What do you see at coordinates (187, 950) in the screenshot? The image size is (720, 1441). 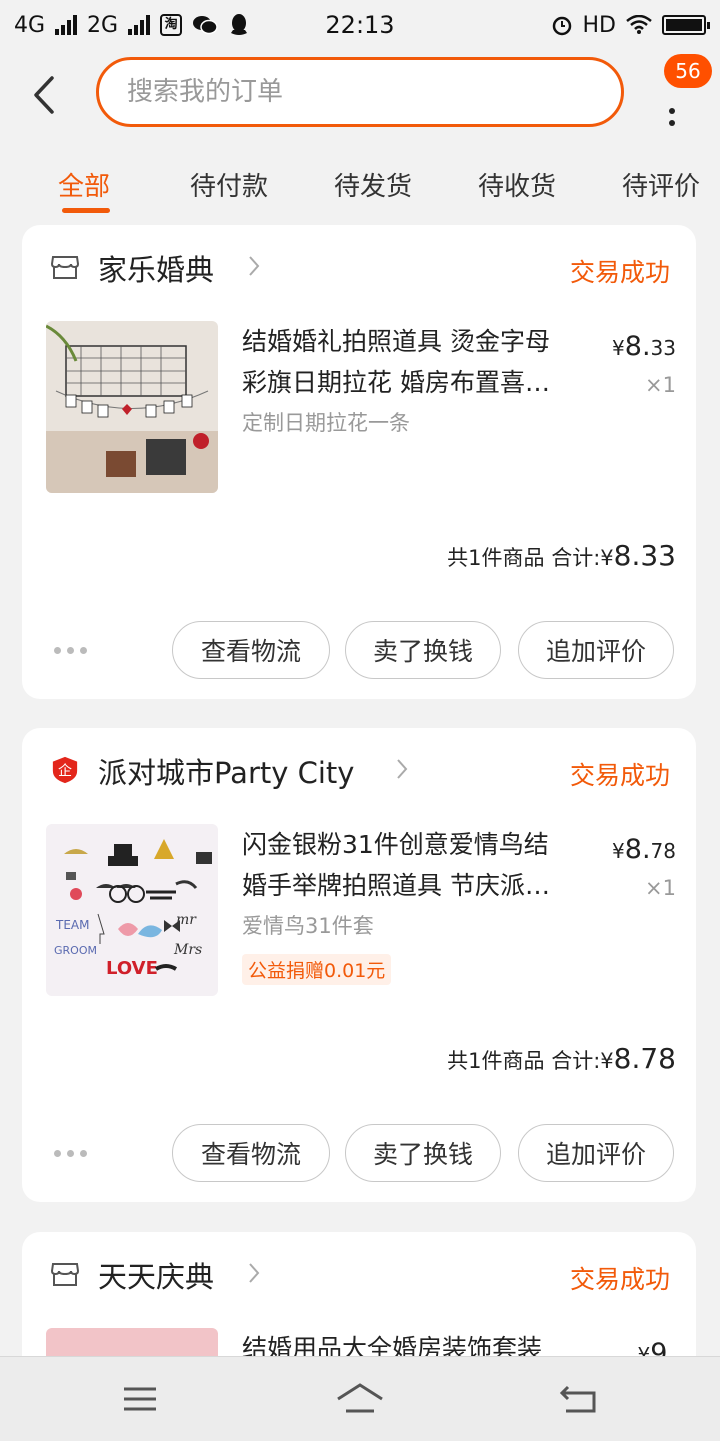 I see `svg-text: Mrs` at bounding box center [187, 950].